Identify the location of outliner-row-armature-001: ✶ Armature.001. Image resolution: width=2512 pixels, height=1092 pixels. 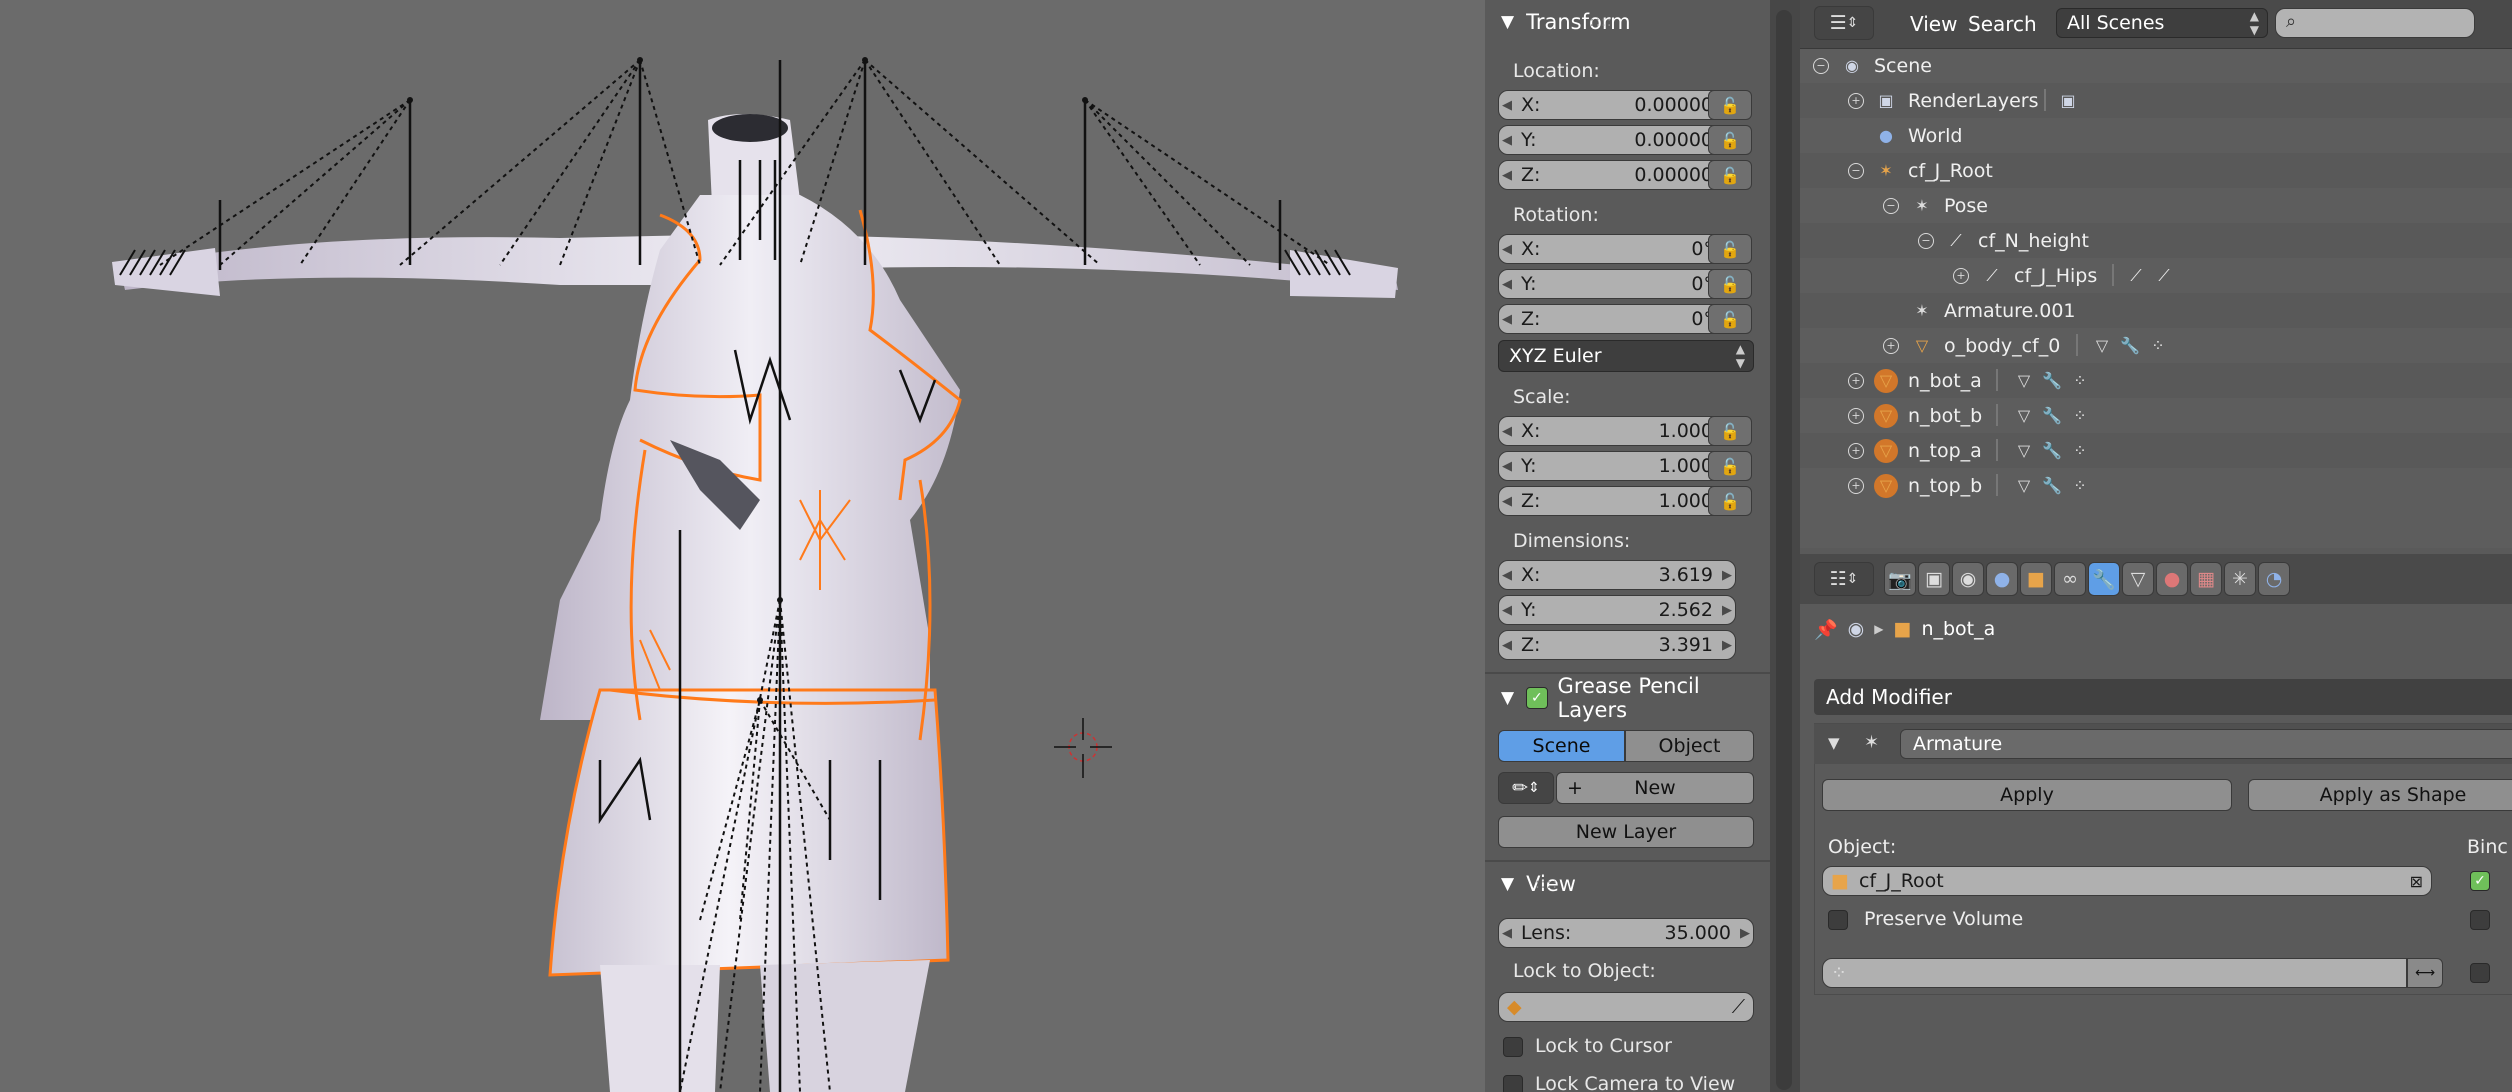
(2156, 310).